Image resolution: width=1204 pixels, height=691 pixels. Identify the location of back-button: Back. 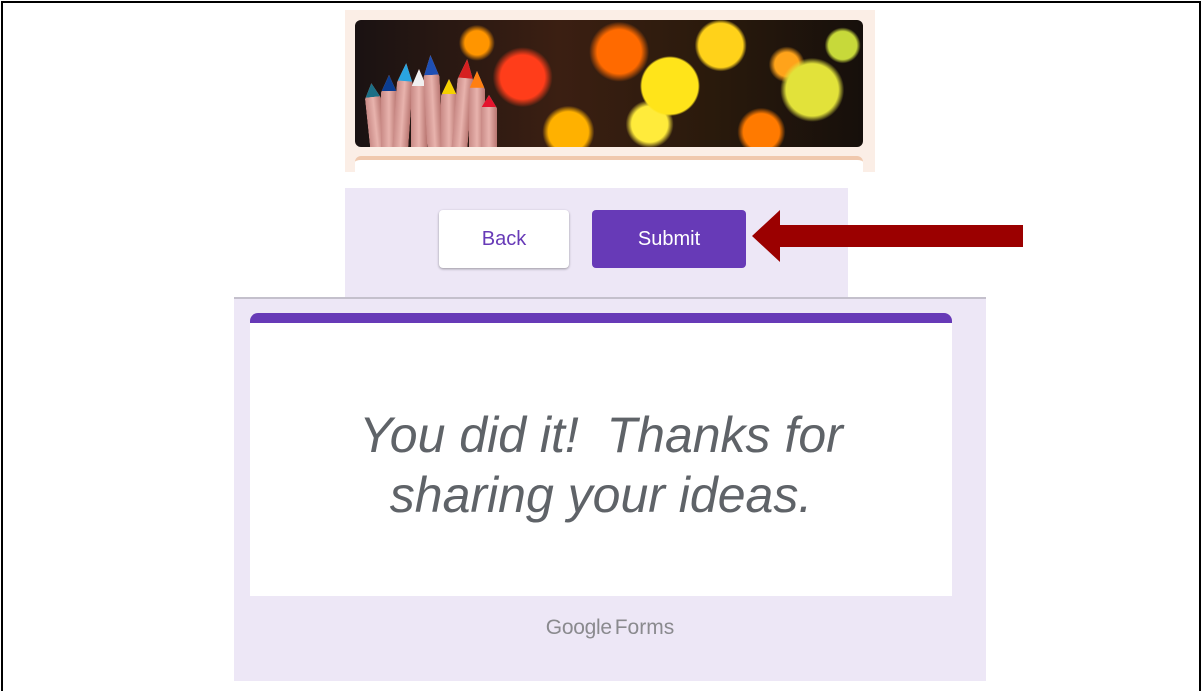
(504, 239).